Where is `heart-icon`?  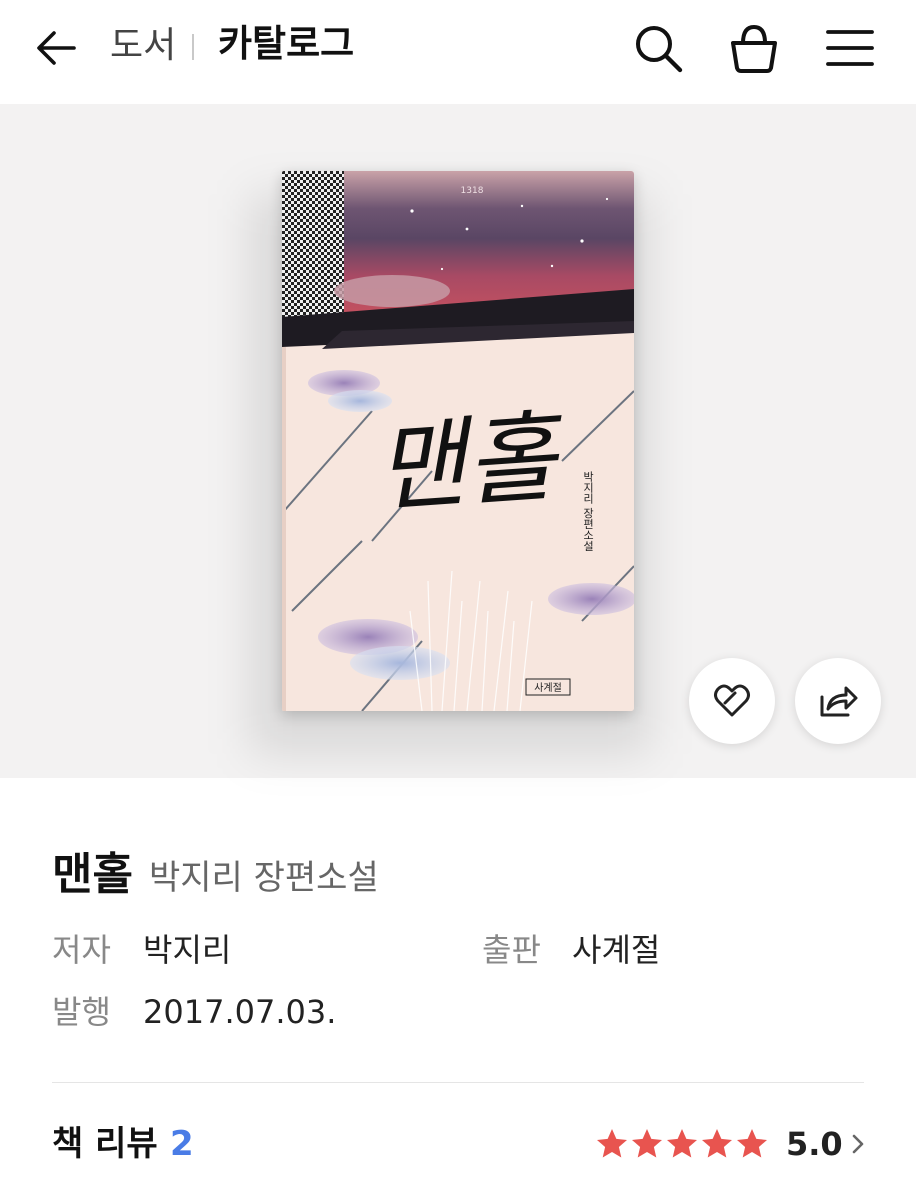
heart-icon is located at coordinates (732, 700).